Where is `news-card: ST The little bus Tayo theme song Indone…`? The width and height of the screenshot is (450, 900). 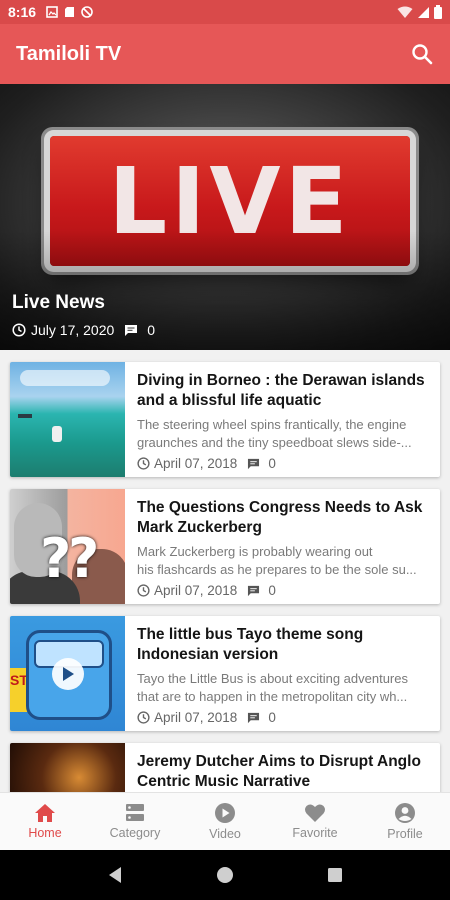
news-card: ST The little bus Tayo theme song Indone… is located at coordinates (225, 673).